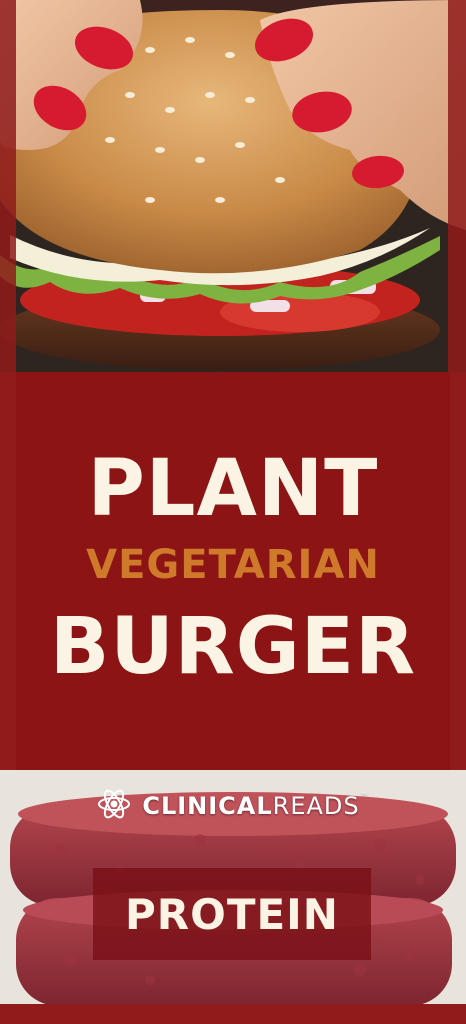 This screenshot has width=466, height=1024. I want to click on title-plant: PLANT, so click(233, 489).